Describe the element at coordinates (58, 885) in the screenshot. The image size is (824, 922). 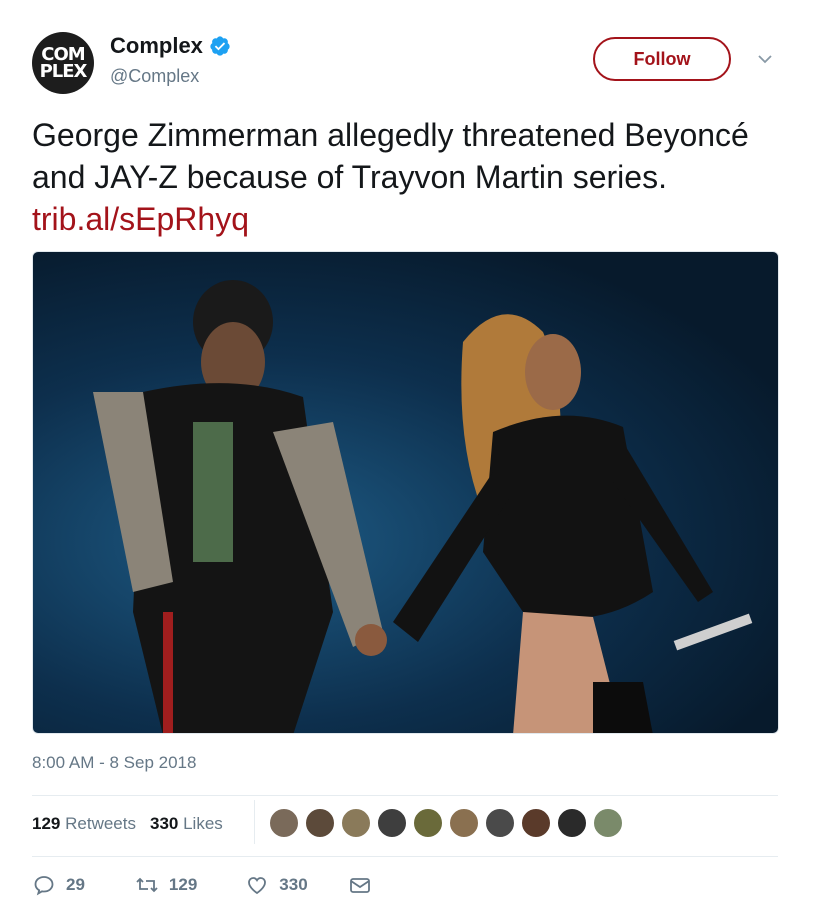
I see `reply-button: 29` at that location.